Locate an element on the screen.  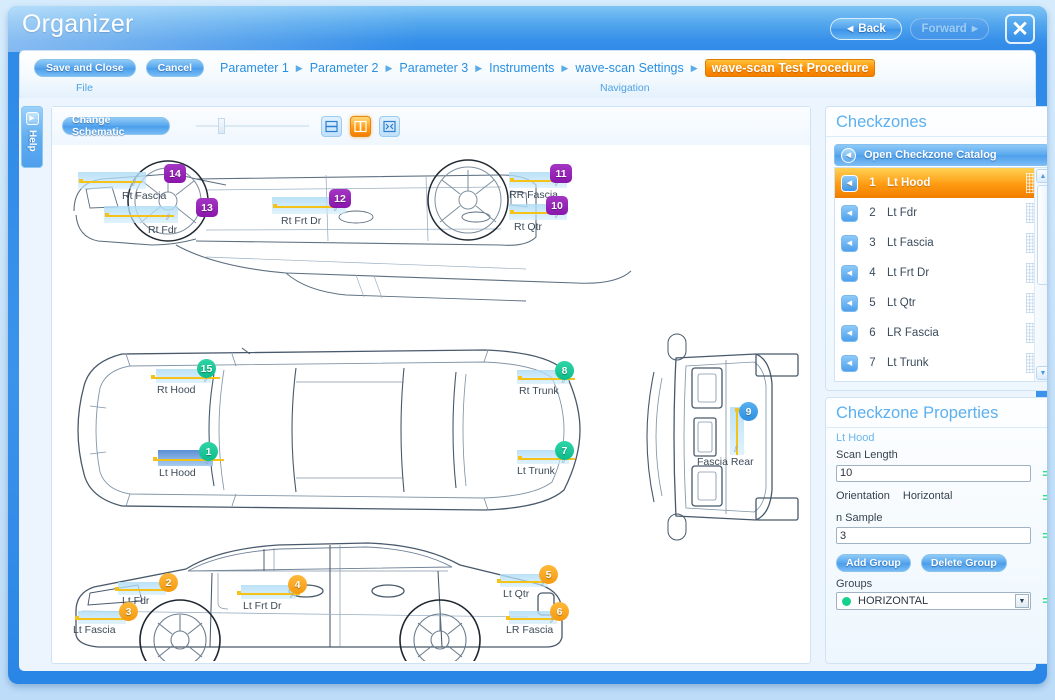
breadcrumb-item-6: wave-scan Test Procedure is located at coordinates (790, 68).